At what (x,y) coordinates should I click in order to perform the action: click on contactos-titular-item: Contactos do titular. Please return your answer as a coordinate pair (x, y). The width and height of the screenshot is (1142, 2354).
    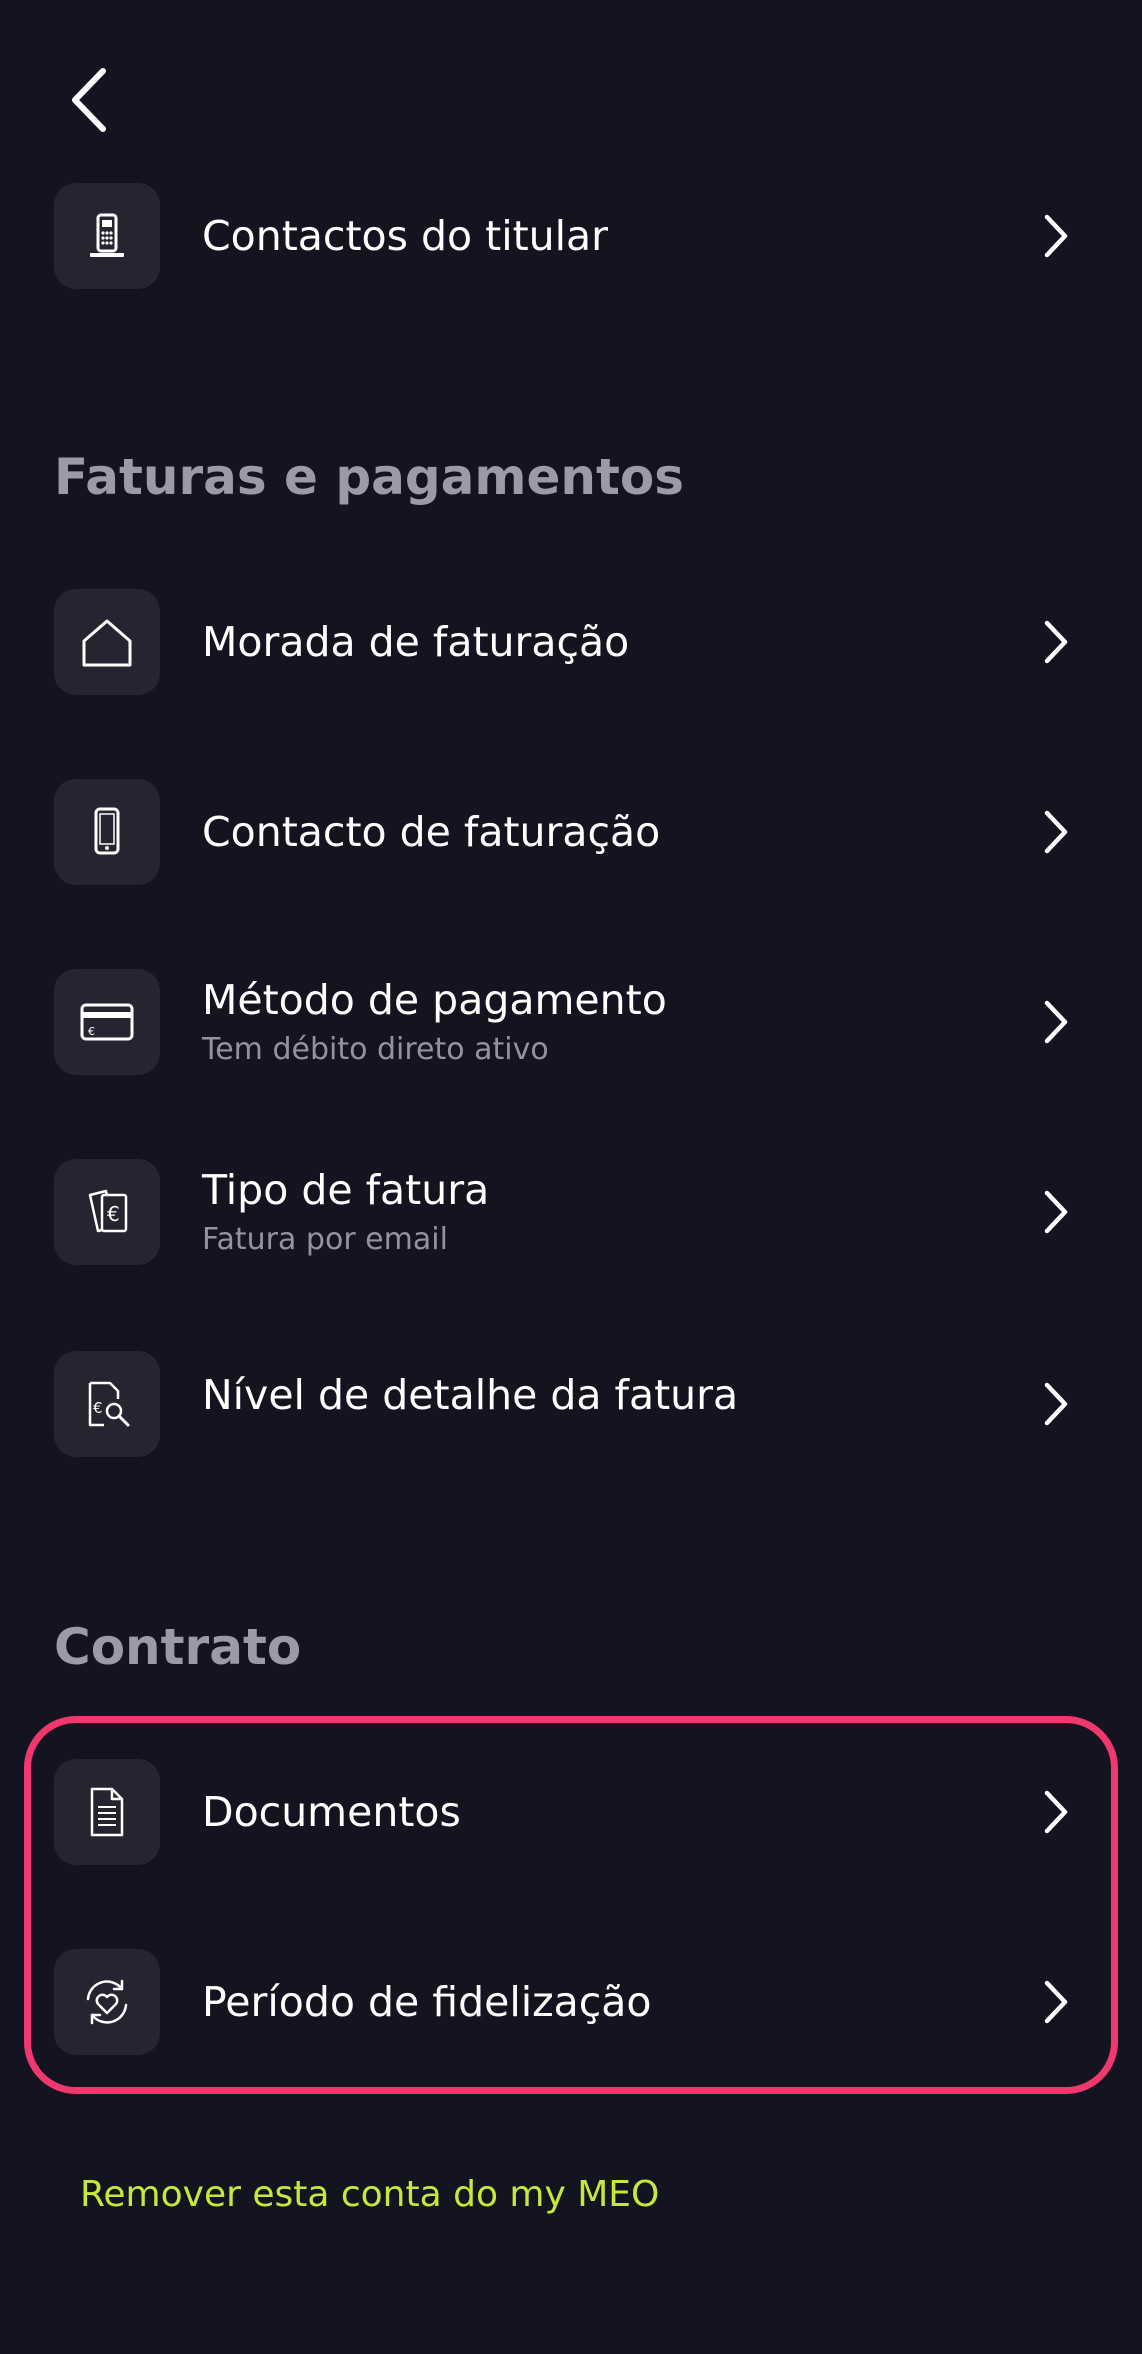
    Looking at the image, I should click on (571, 236).